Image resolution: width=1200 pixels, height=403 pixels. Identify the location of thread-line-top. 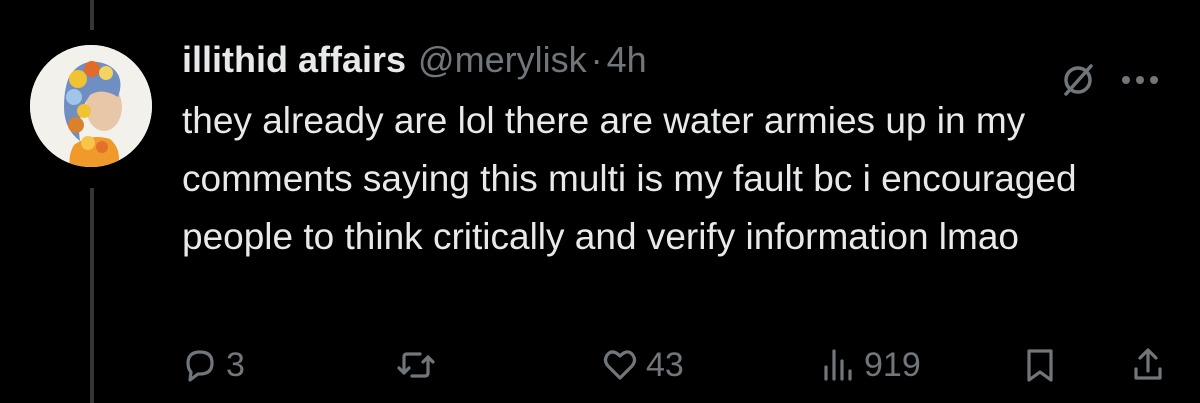
(92, 15).